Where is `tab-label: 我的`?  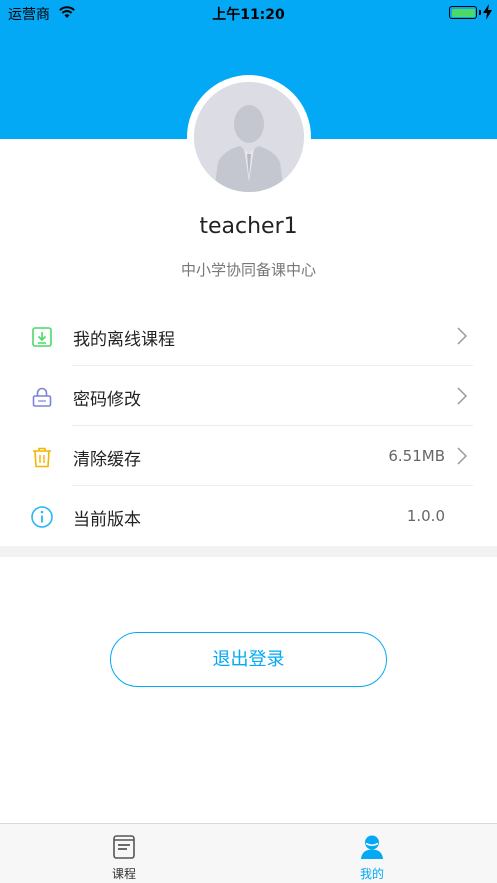
tab-label: 我的 is located at coordinates (371, 874).